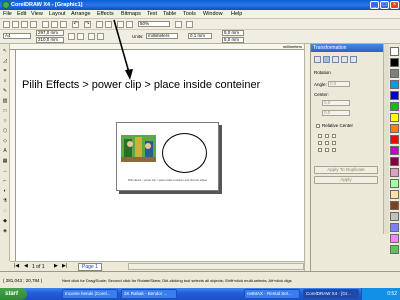 The image size is (400, 300). Describe the element at coordinates (374, 5) in the screenshot. I see `minimize-button: _` at that location.